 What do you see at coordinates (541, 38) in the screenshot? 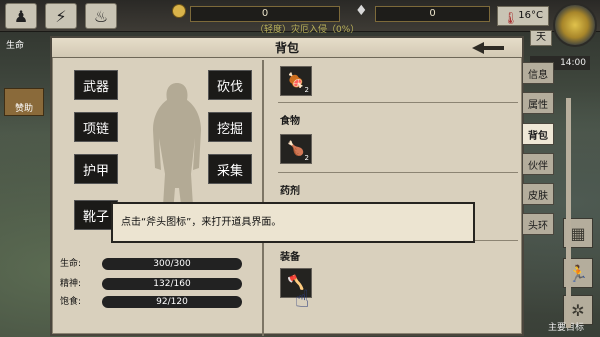
I see `day-label: 天` at bounding box center [541, 38].